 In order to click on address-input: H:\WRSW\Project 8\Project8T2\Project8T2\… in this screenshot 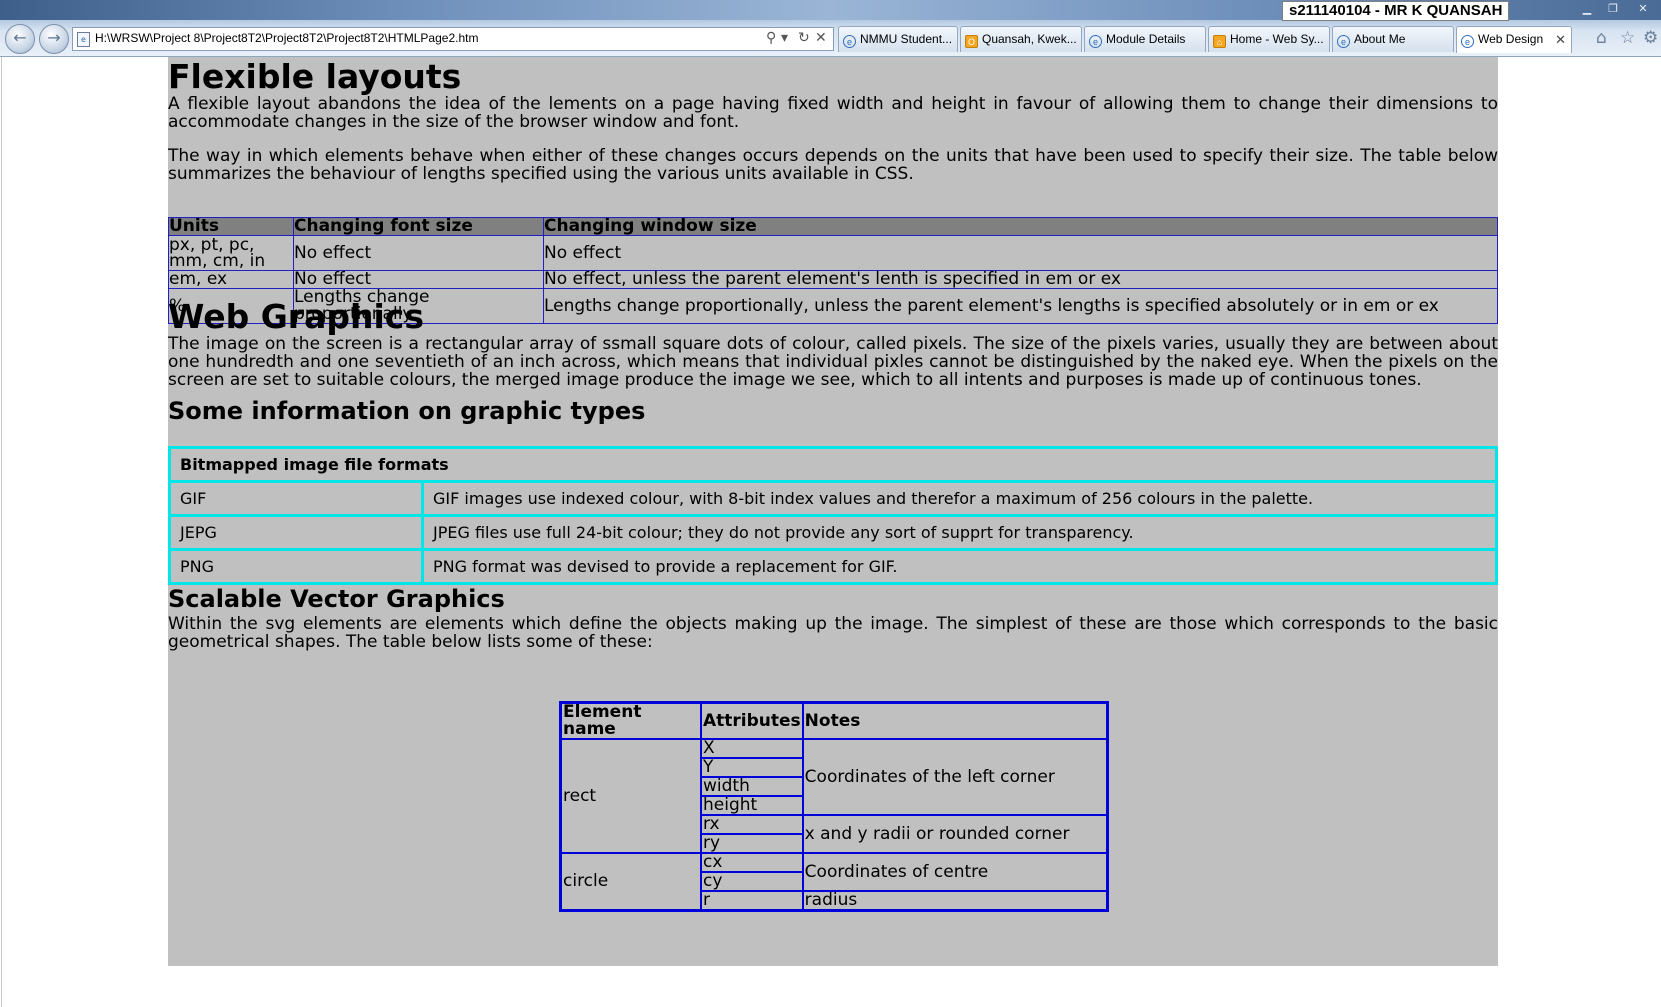, I will do `click(286, 38)`.